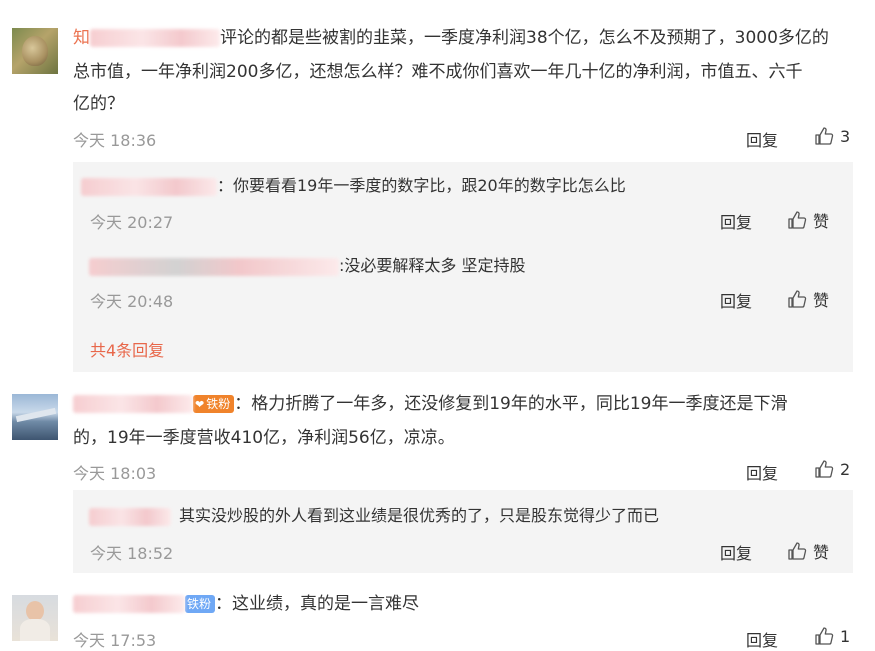 The image size is (875, 651). Describe the element at coordinates (115, 473) in the screenshot. I see `comment-time: 今天 18:03` at that location.